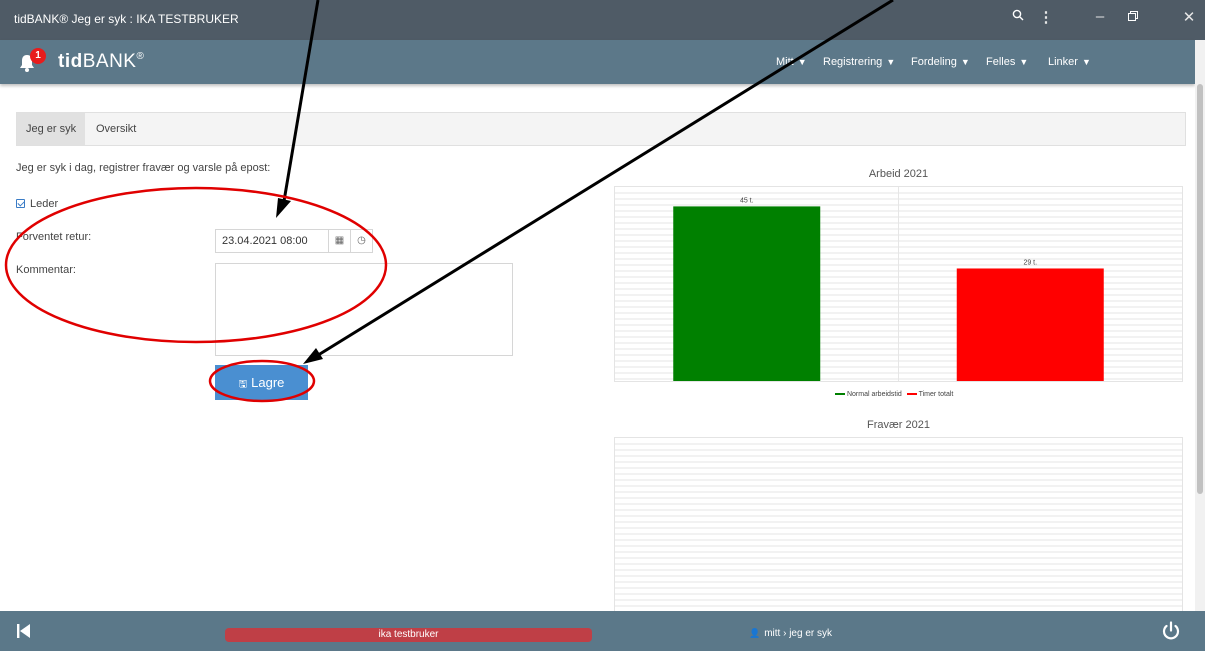 The width and height of the screenshot is (1205, 651). I want to click on calendar-icon: ▦, so click(340, 241).